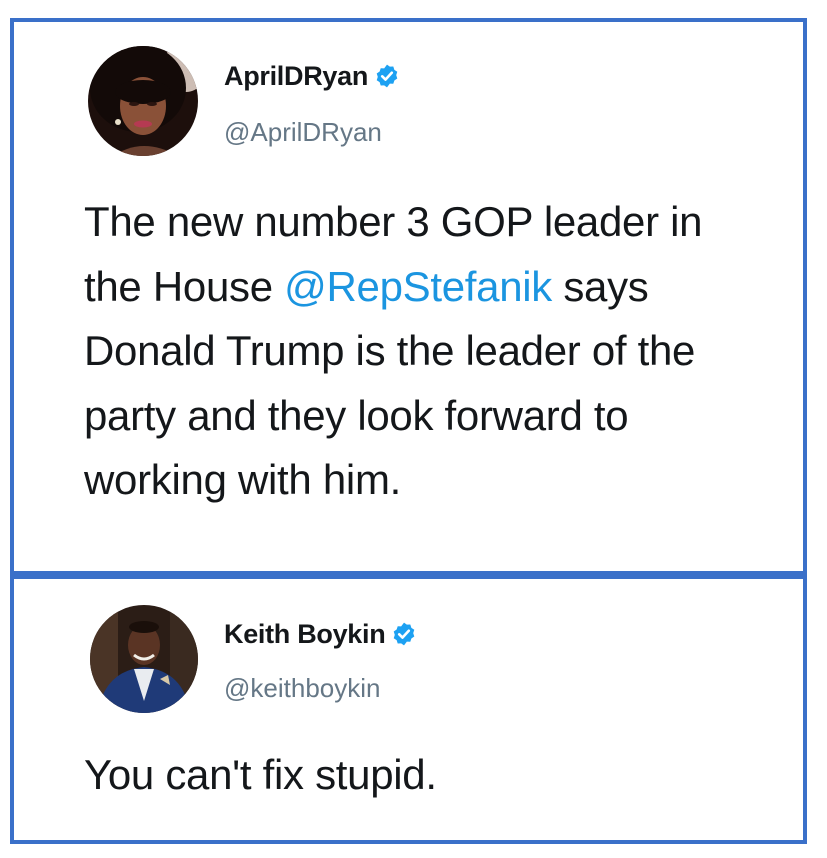 The width and height of the screenshot is (827, 858). What do you see at coordinates (302, 688) in the screenshot?
I see `user-handle: @keithboykin` at bounding box center [302, 688].